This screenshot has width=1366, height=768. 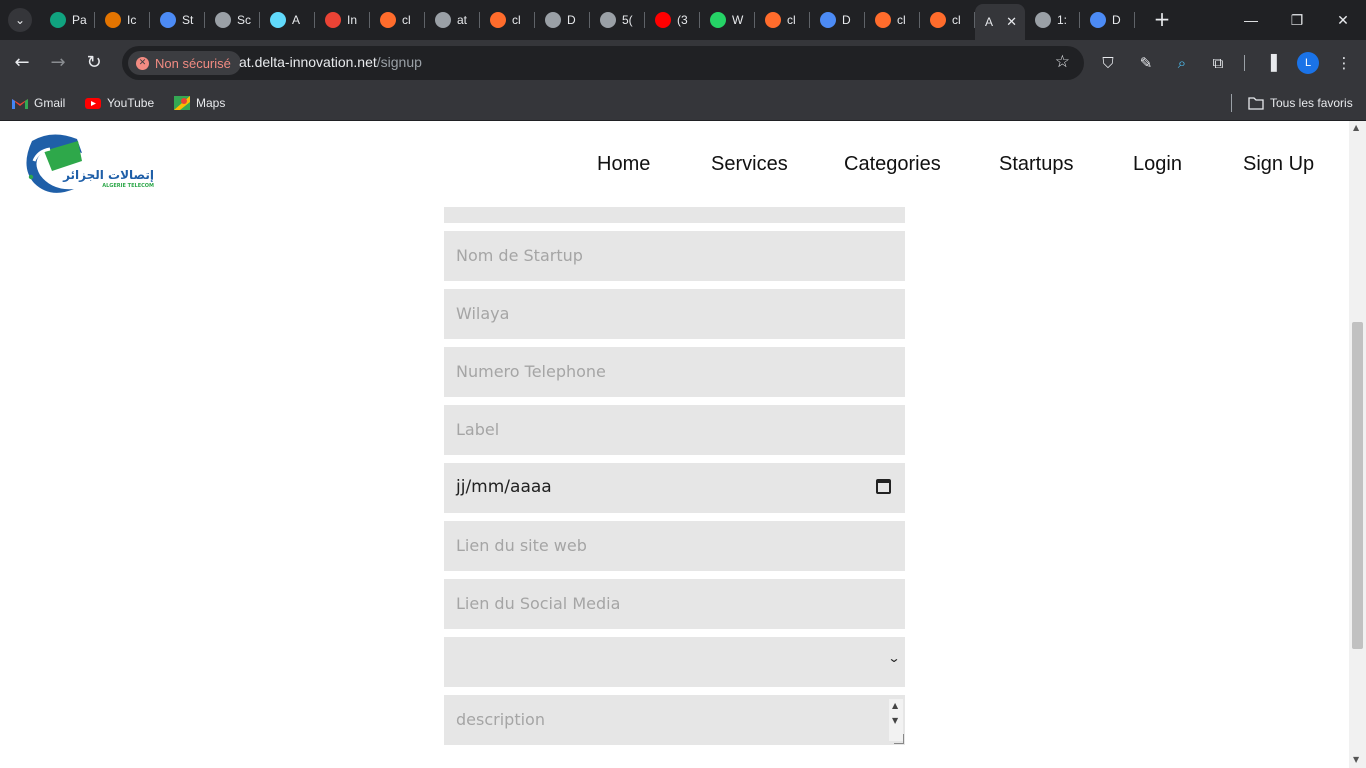 What do you see at coordinates (608, 20) in the screenshot?
I see `globe-icon` at bounding box center [608, 20].